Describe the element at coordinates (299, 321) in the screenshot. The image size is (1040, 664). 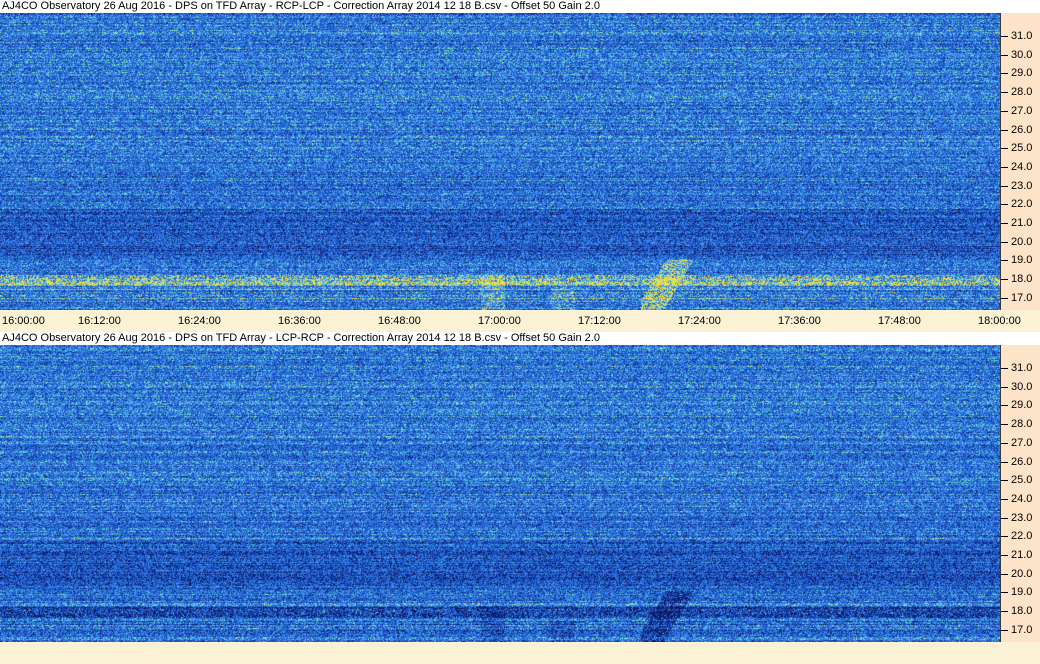
I see `time-label: 16:36:00` at that location.